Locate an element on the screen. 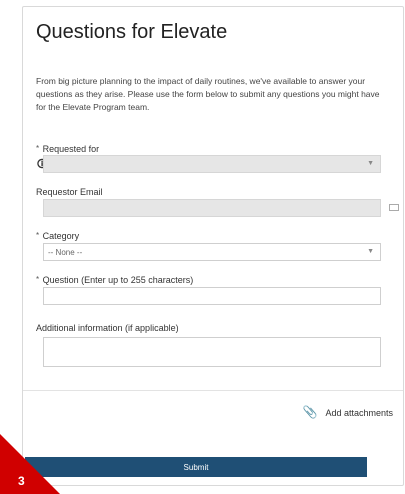  category-label: * Category is located at coordinates (57, 236).